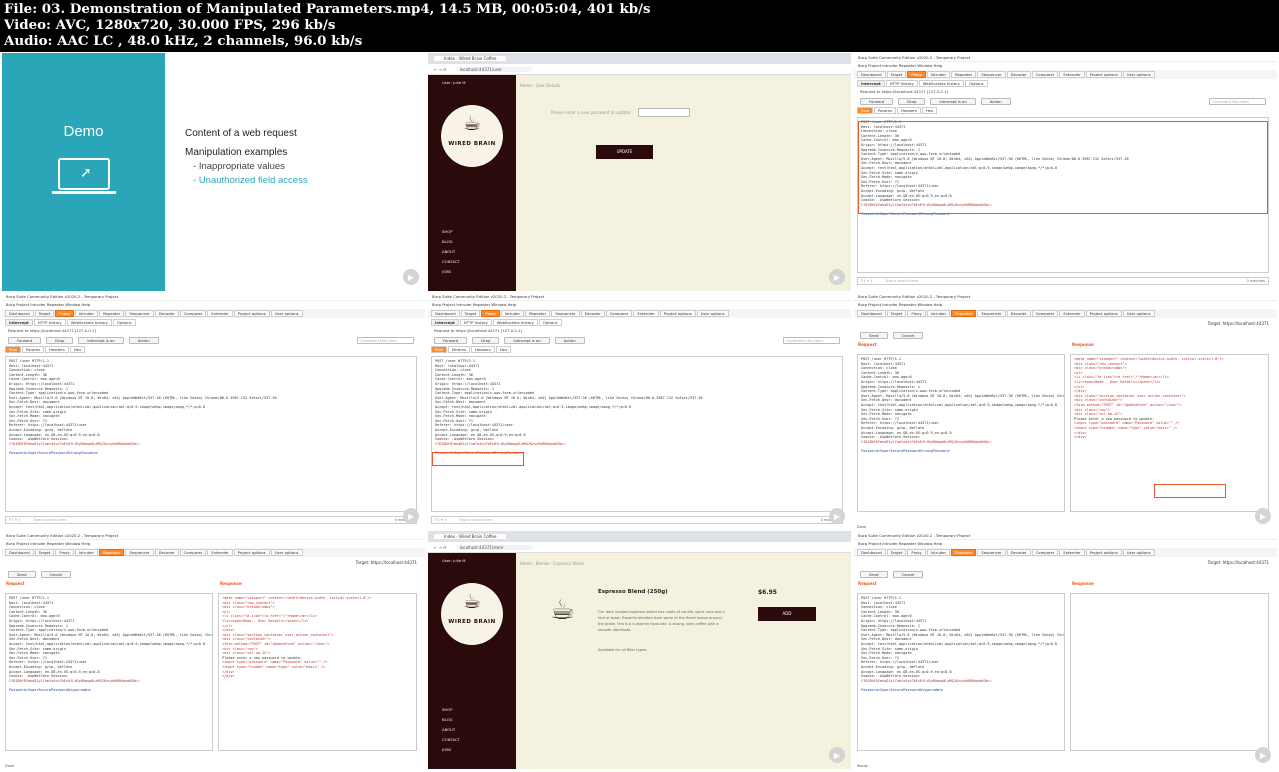  I want to click on add-button: ADD, so click(787, 614).